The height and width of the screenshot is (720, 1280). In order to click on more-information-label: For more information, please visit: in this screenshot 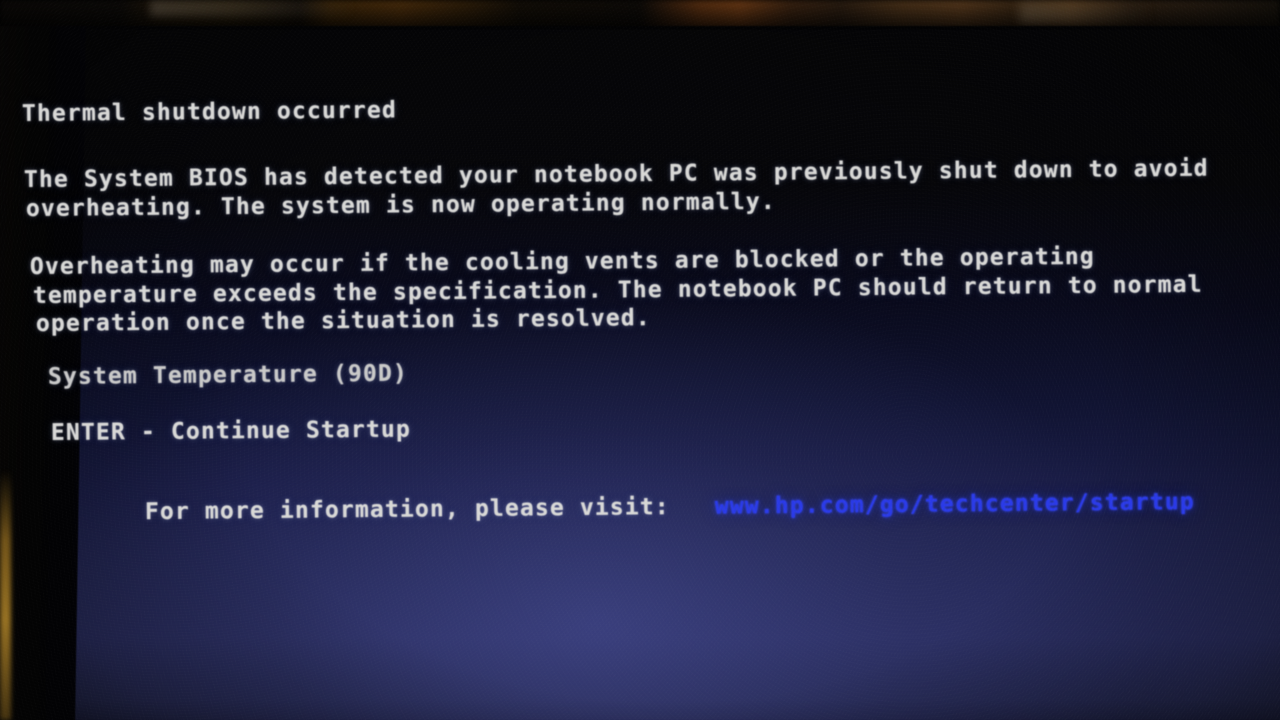, I will do `click(407, 510)`.